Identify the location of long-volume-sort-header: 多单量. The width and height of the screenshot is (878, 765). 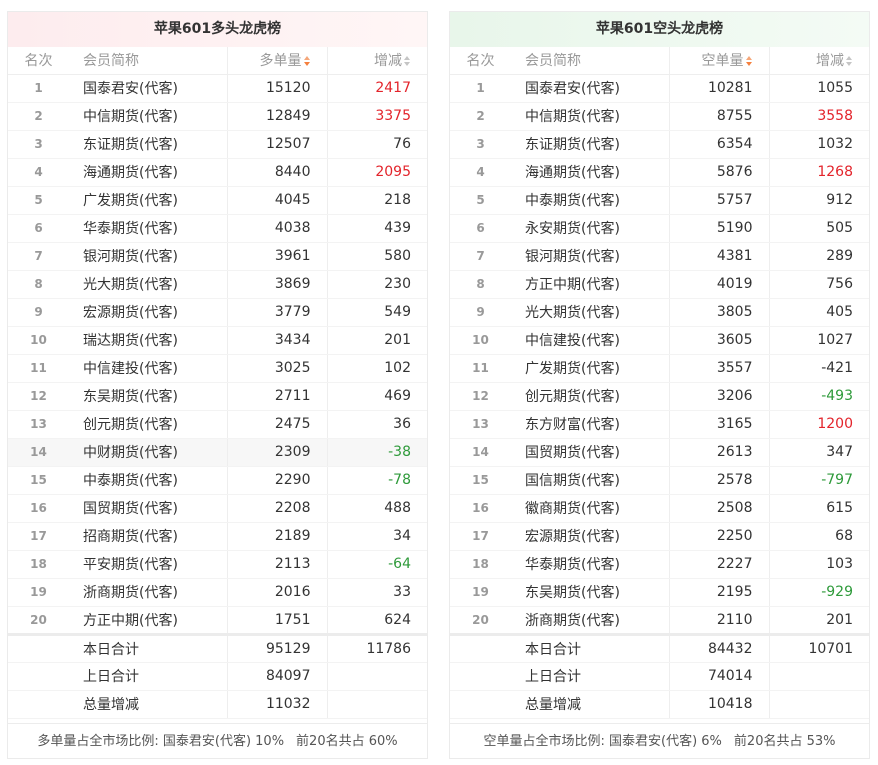
(277, 61).